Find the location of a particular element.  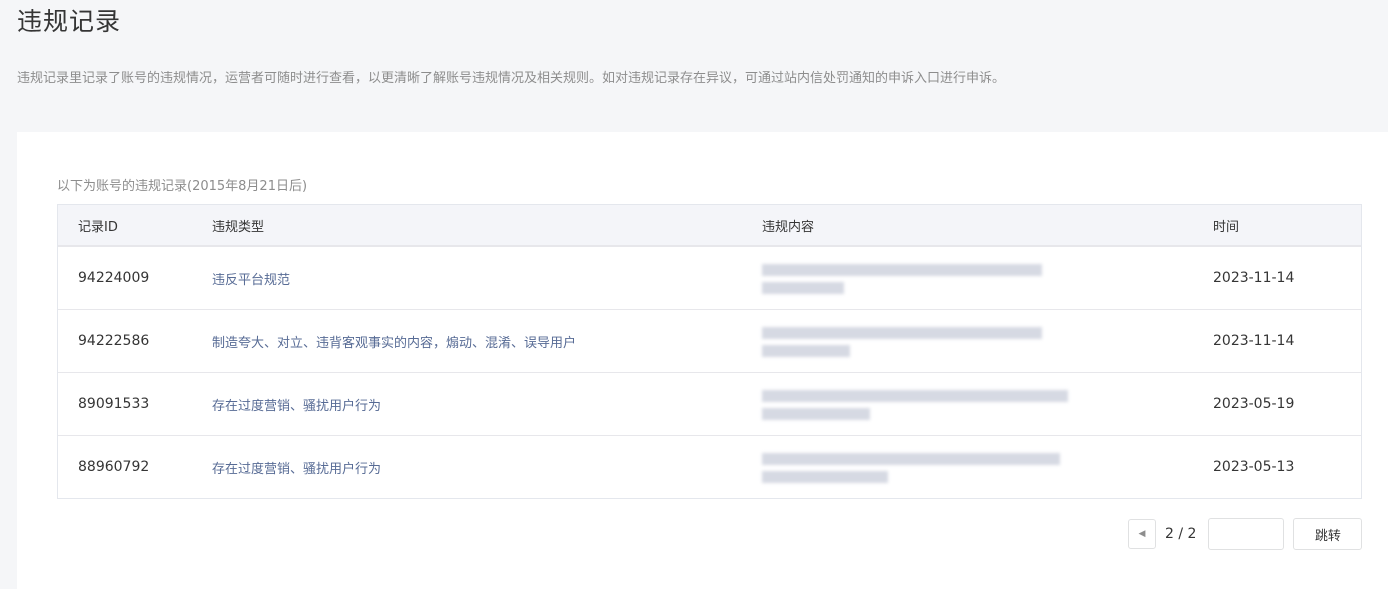

violation-type-link: 制造夸大、对立、违背客观事实的内容，煽动、混淆、误导用户 is located at coordinates (394, 341).